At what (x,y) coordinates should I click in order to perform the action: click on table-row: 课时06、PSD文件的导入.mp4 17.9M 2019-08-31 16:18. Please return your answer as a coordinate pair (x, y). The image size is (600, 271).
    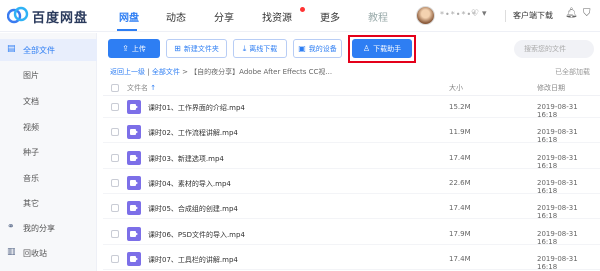
    Looking at the image, I should click on (351, 234).